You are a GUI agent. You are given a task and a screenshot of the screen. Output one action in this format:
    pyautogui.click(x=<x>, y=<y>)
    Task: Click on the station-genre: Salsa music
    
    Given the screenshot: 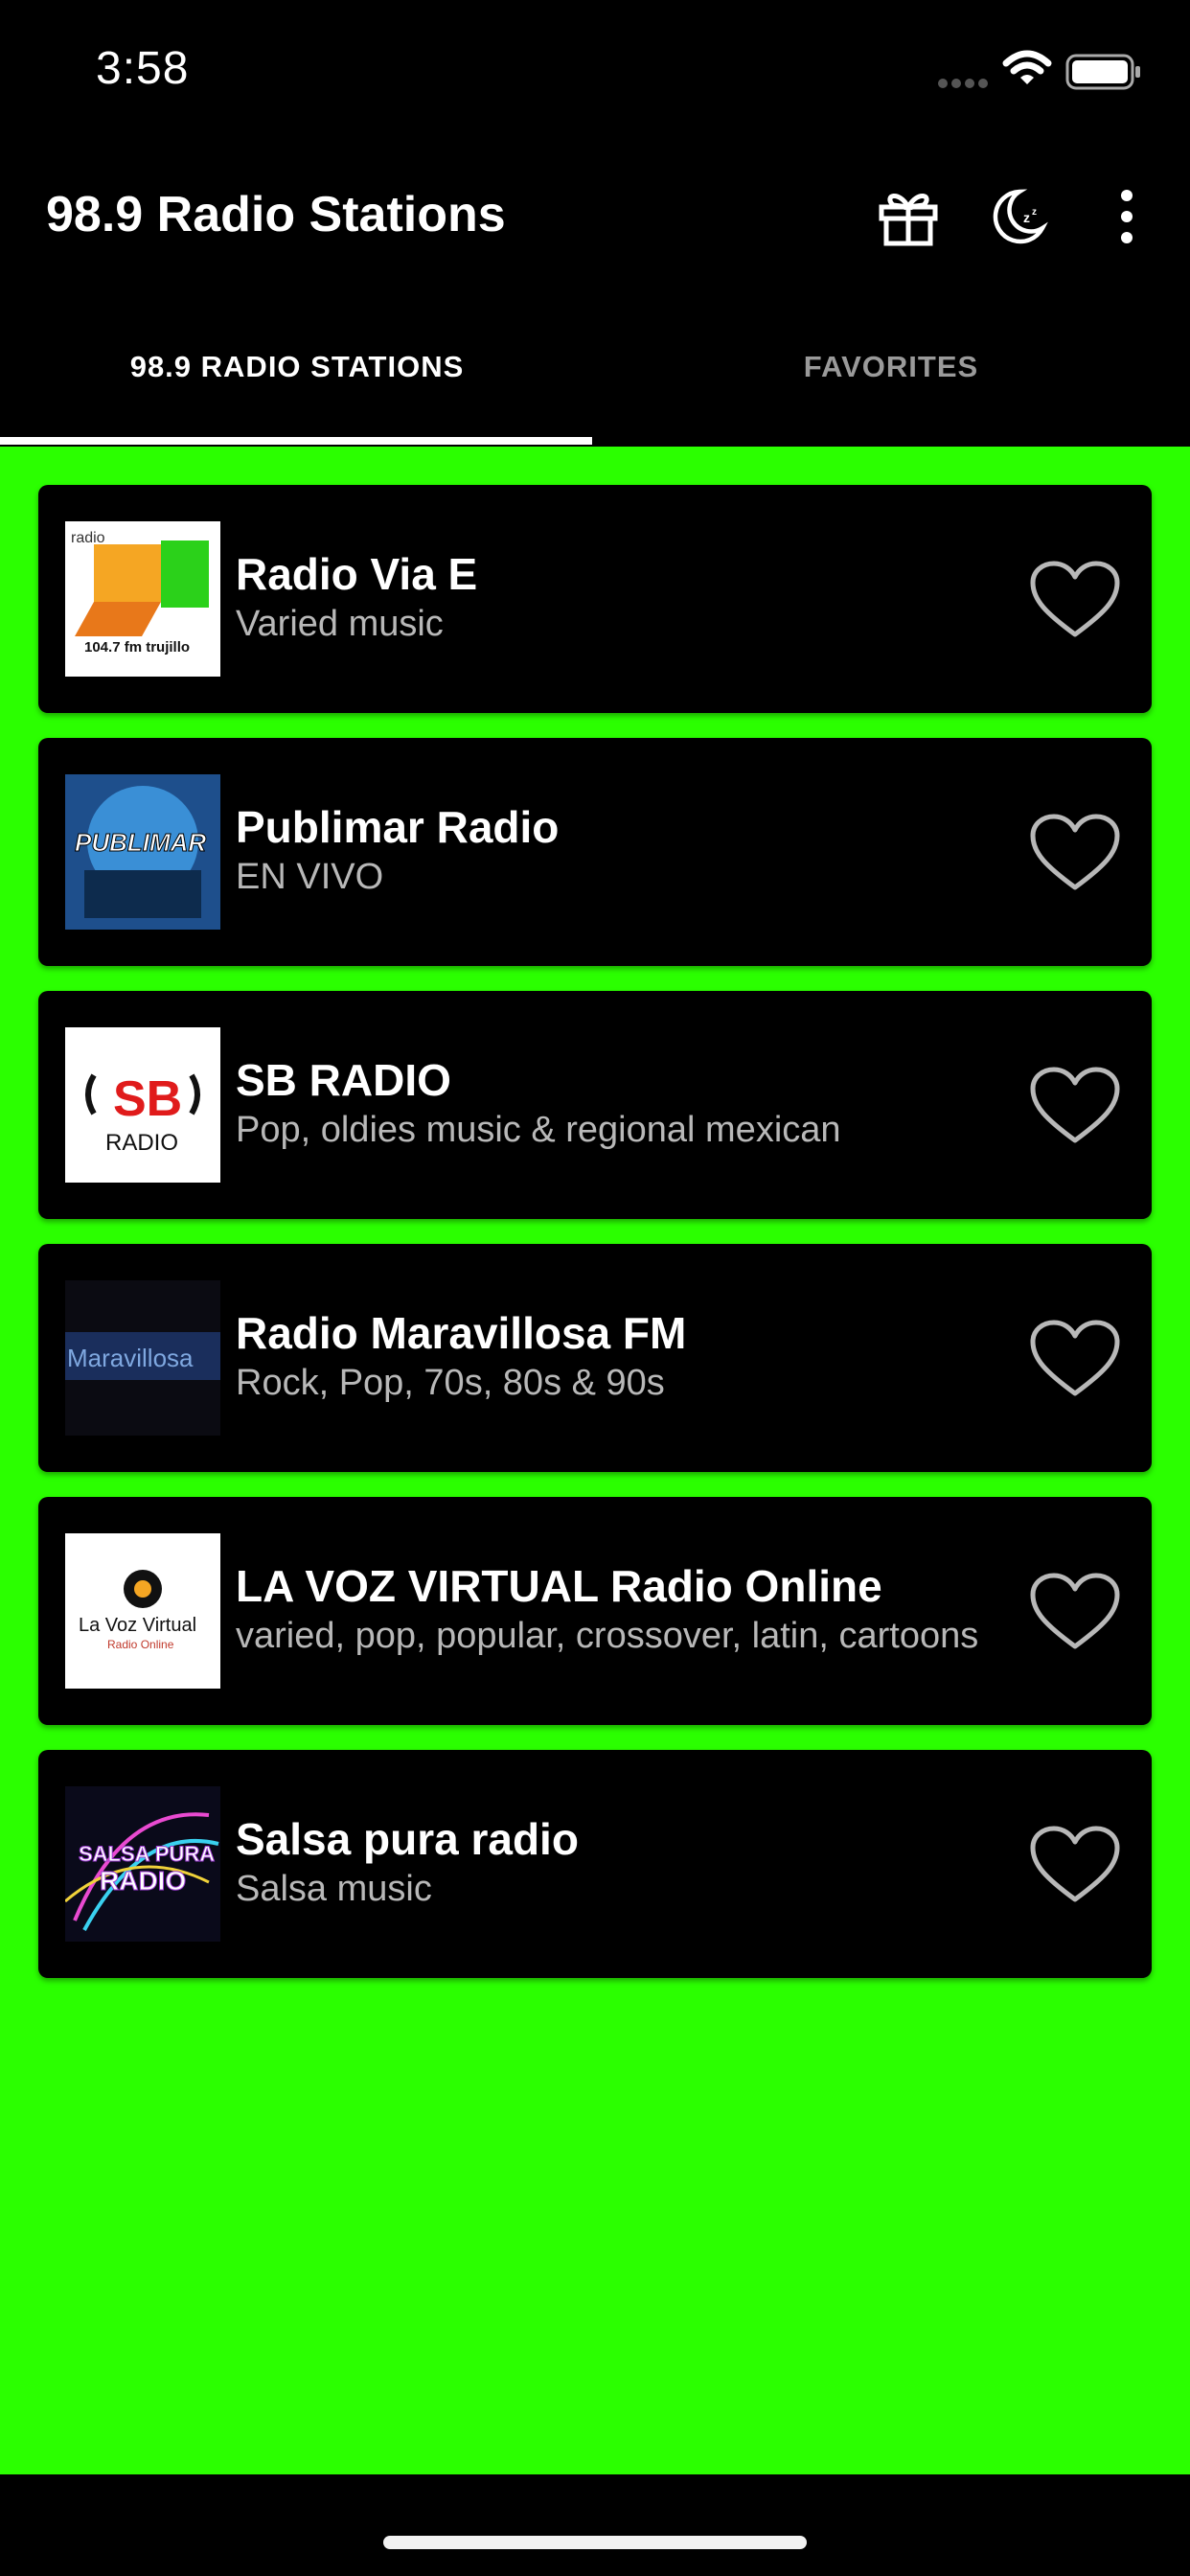 What is the action you would take?
    pyautogui.click(x=334, y=1889)
    